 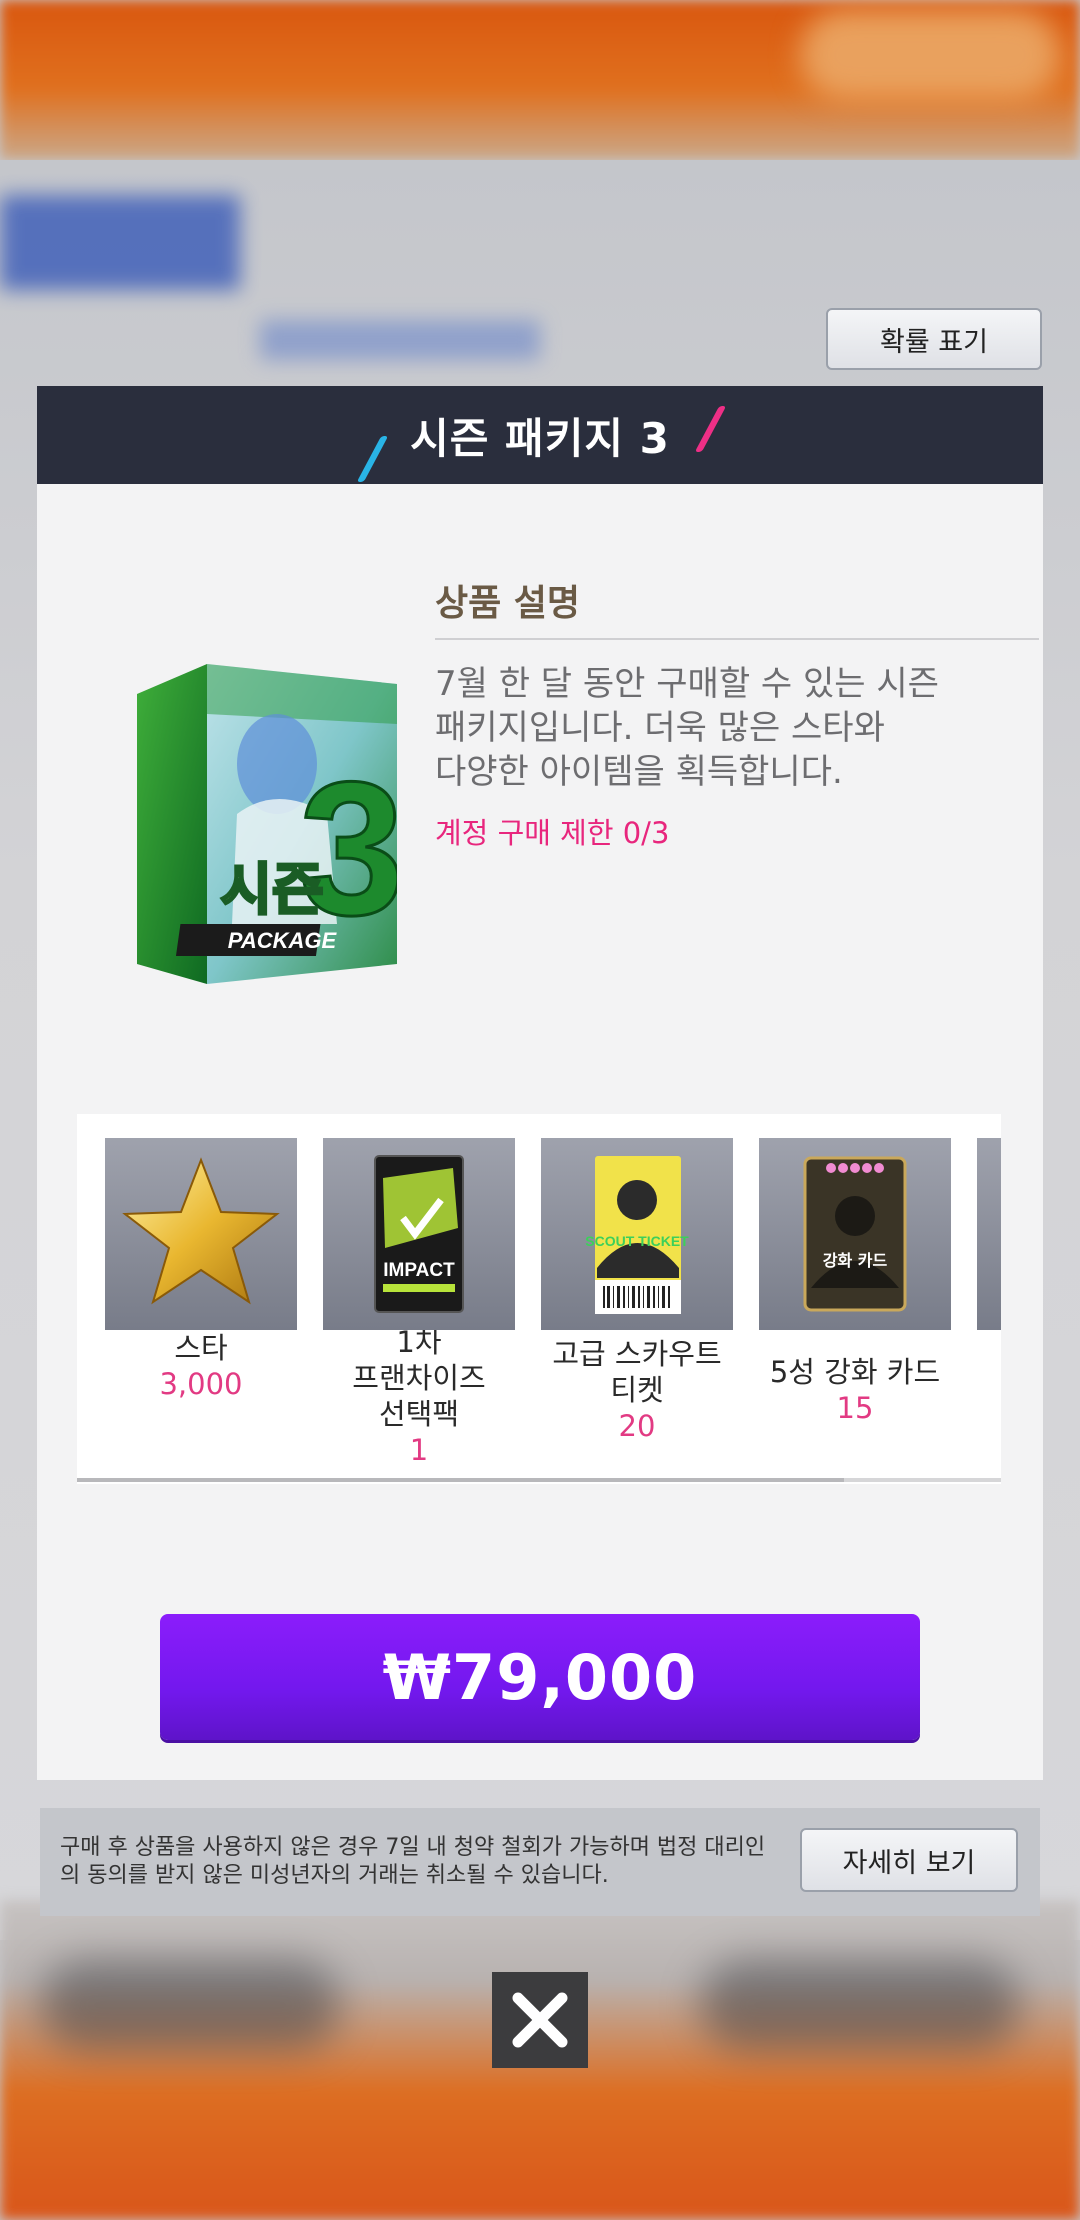 I want to click on svg-text: 강화 카드, so click(x=855, y=1260).